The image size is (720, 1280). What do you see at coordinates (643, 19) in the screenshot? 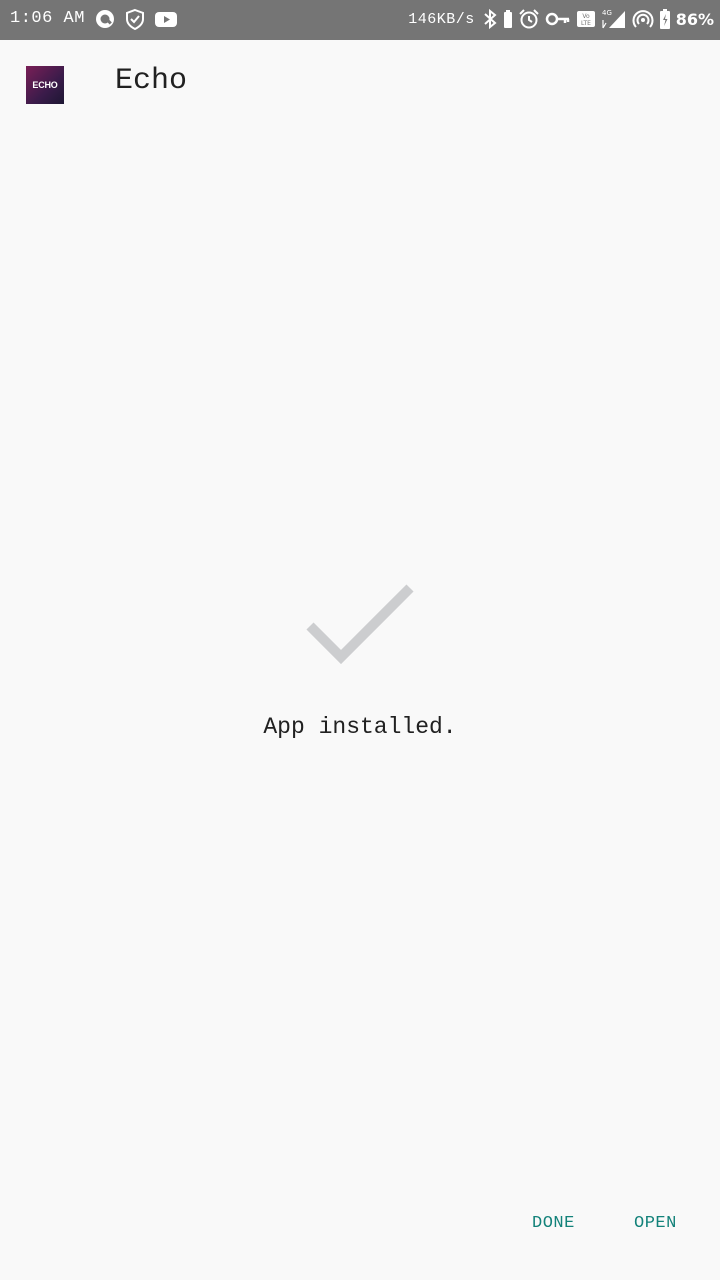
I see `hotspot-icon` at bounding box center [643, 19].